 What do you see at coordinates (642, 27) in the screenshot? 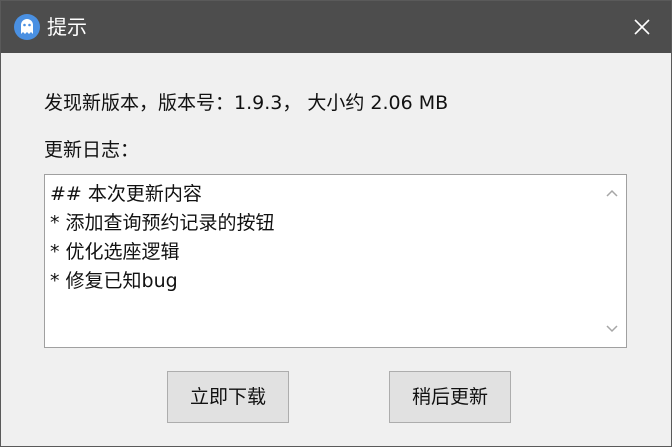
I see `close-icon` at bounding box center [642, 27].